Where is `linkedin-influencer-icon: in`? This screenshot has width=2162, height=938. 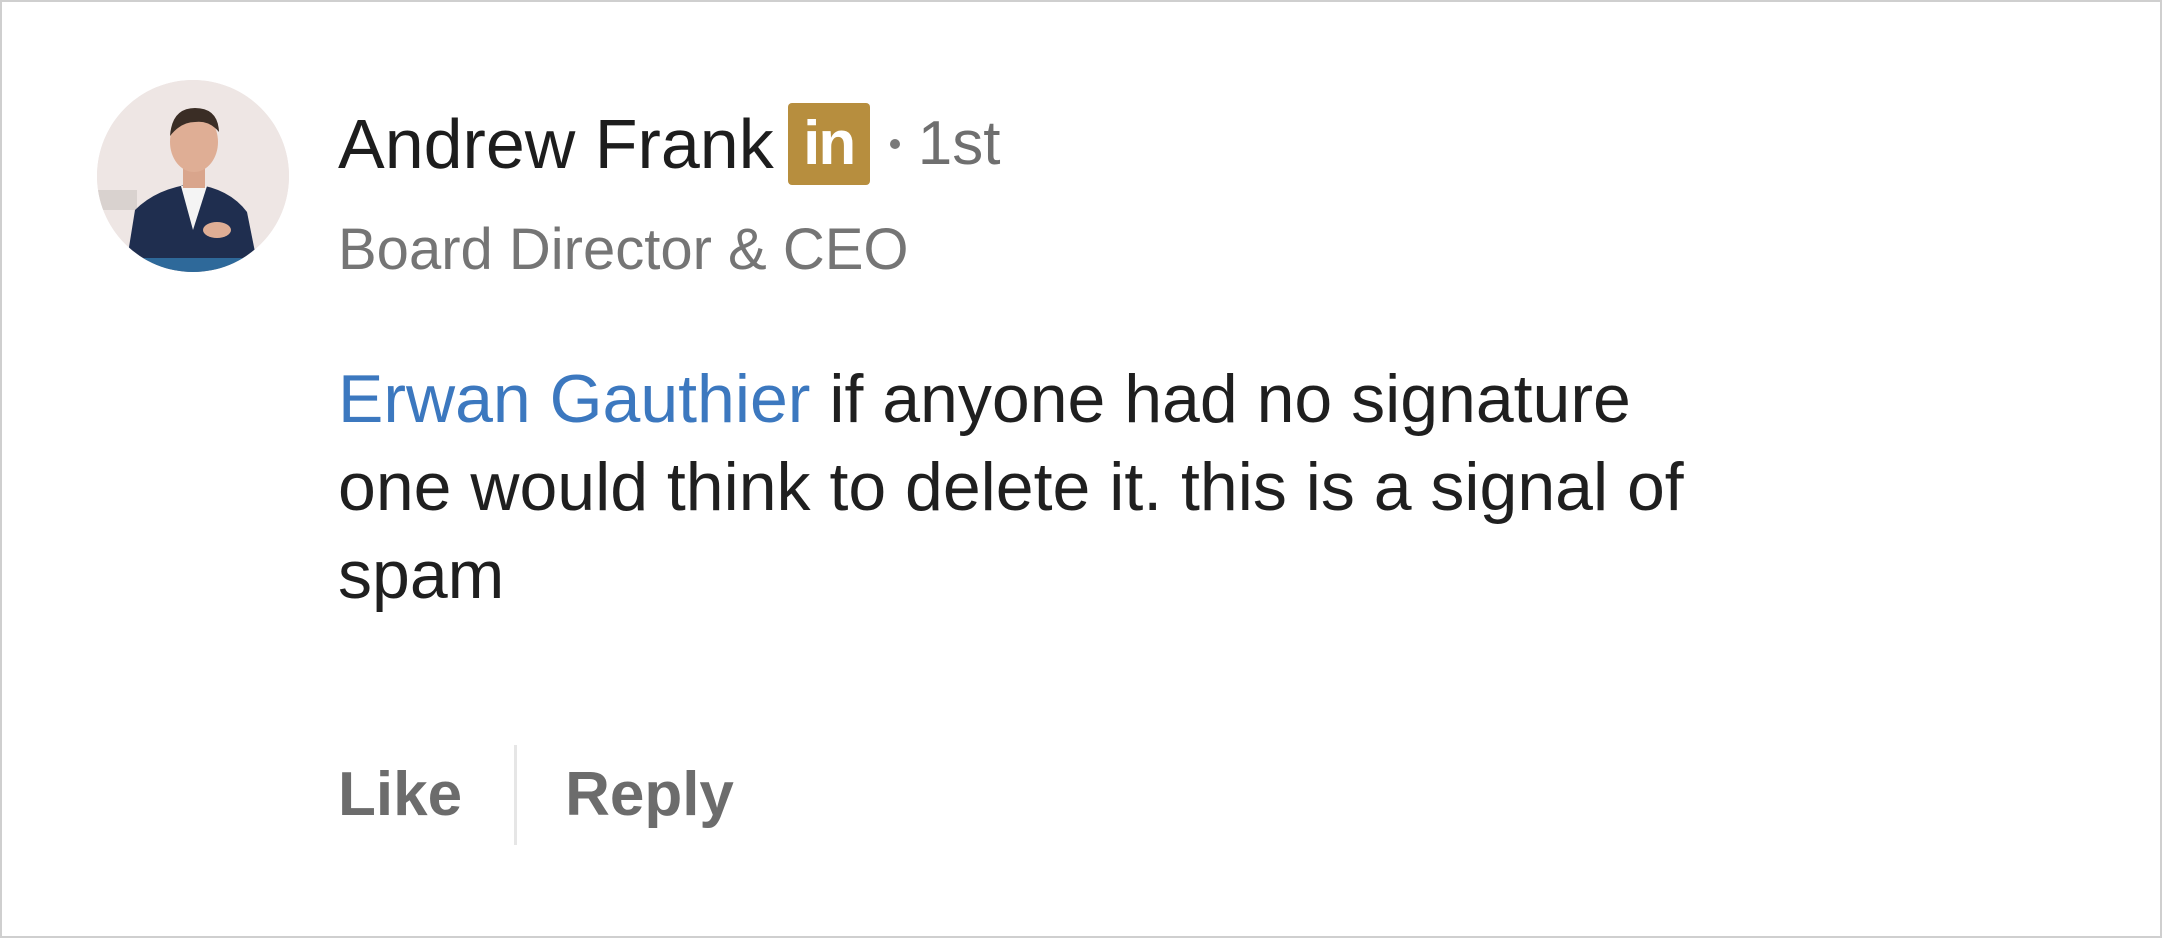
linkedin-influencer-icon: in is located at coordinates (828, 144).